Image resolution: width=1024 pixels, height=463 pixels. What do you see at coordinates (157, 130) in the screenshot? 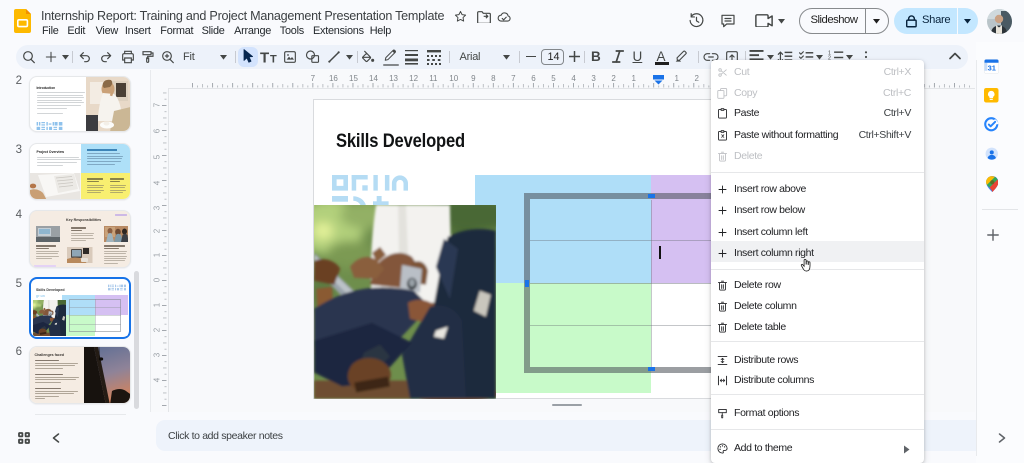
I see `svg-text: 6` at bounding box center [157, 130].